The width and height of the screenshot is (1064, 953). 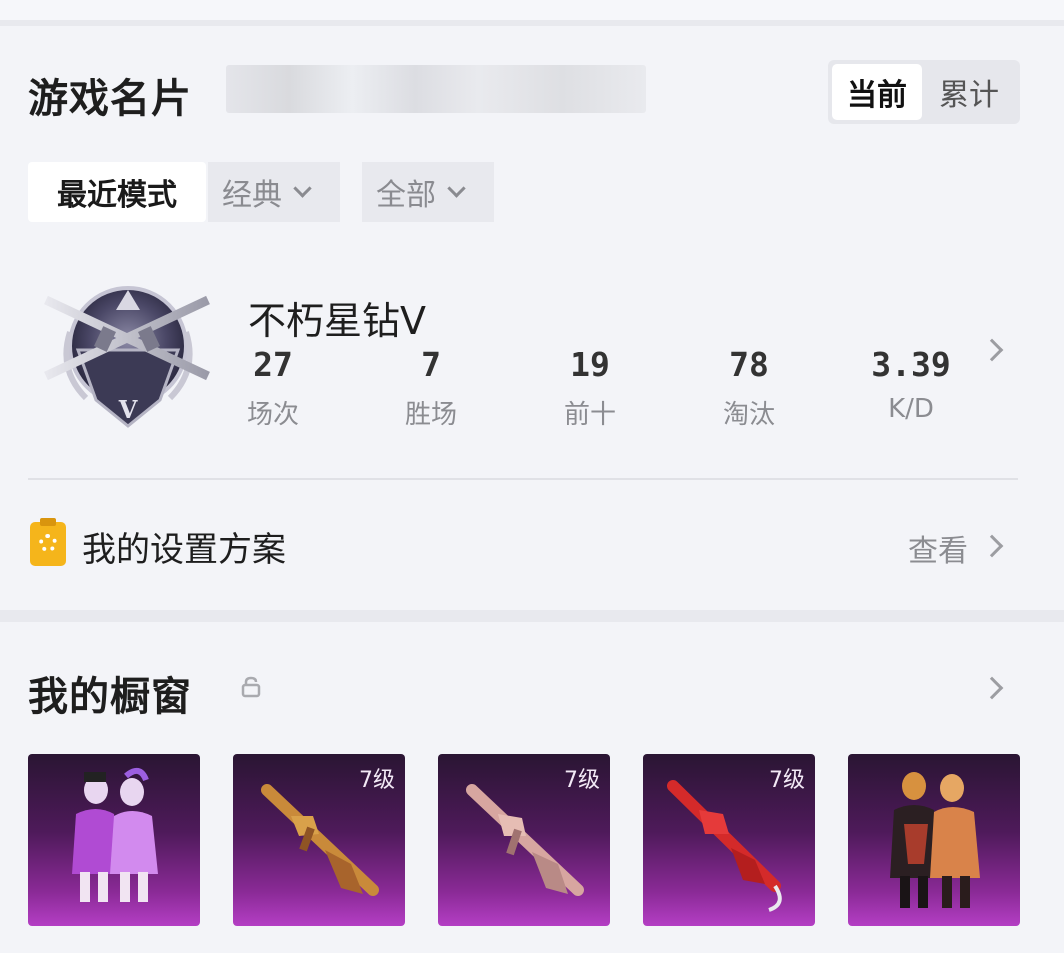 I want to click on outfit-pair-dark-icon, so click(x=935, y=840).